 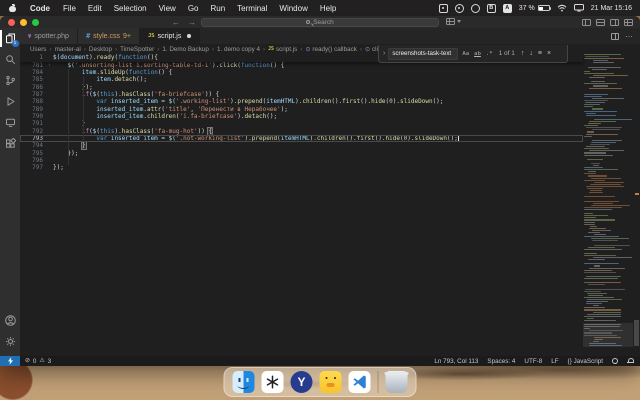 I want to click on toggle-panel-icon, so click(x=600, y=22).